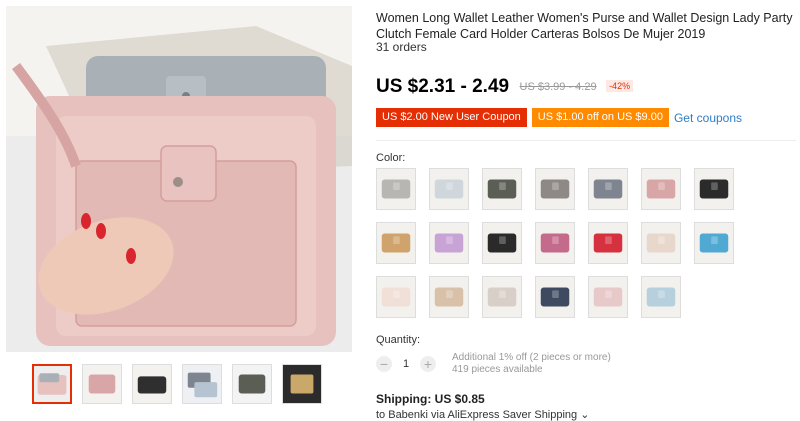 This screenshot has width=800, height=421. What do you see at coordinates (177, 384) in the screenshot?
I see `thumbnail-strip` at bounding box center [177, 384].